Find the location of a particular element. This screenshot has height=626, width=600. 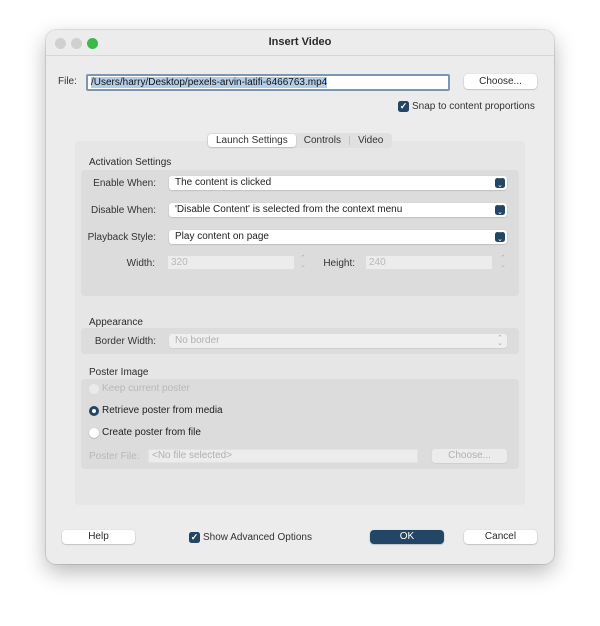

enable-when-select: The content is clicked ⌃ ⌄ is located at coordinates (338, 183).